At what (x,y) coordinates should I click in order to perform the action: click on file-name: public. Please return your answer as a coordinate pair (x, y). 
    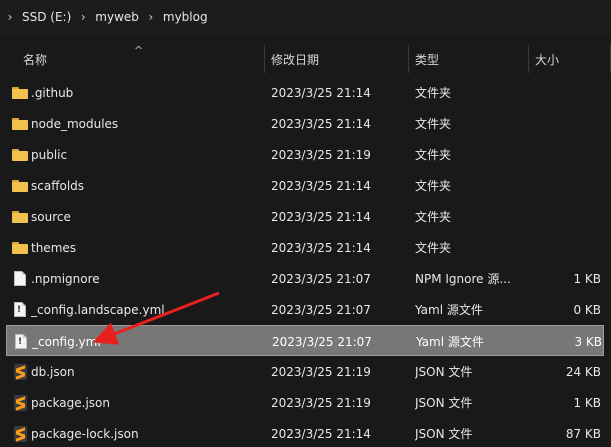
    Looking at the image, I should click on (49, 154).